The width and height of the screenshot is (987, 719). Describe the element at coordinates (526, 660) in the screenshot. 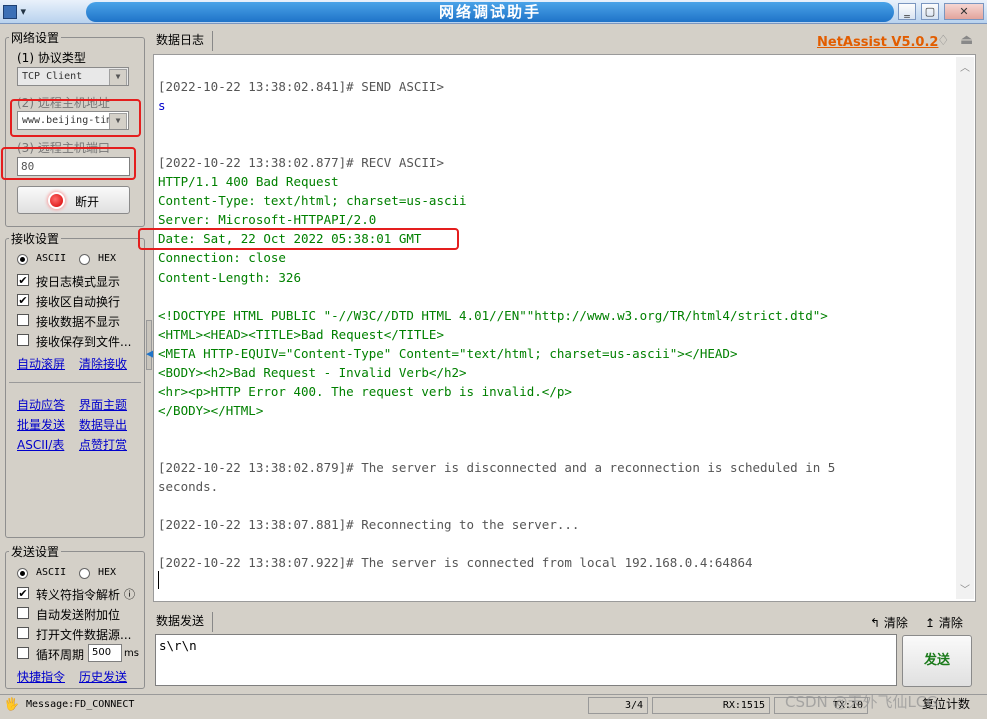

I see `send-input: s\r\n` at that location.